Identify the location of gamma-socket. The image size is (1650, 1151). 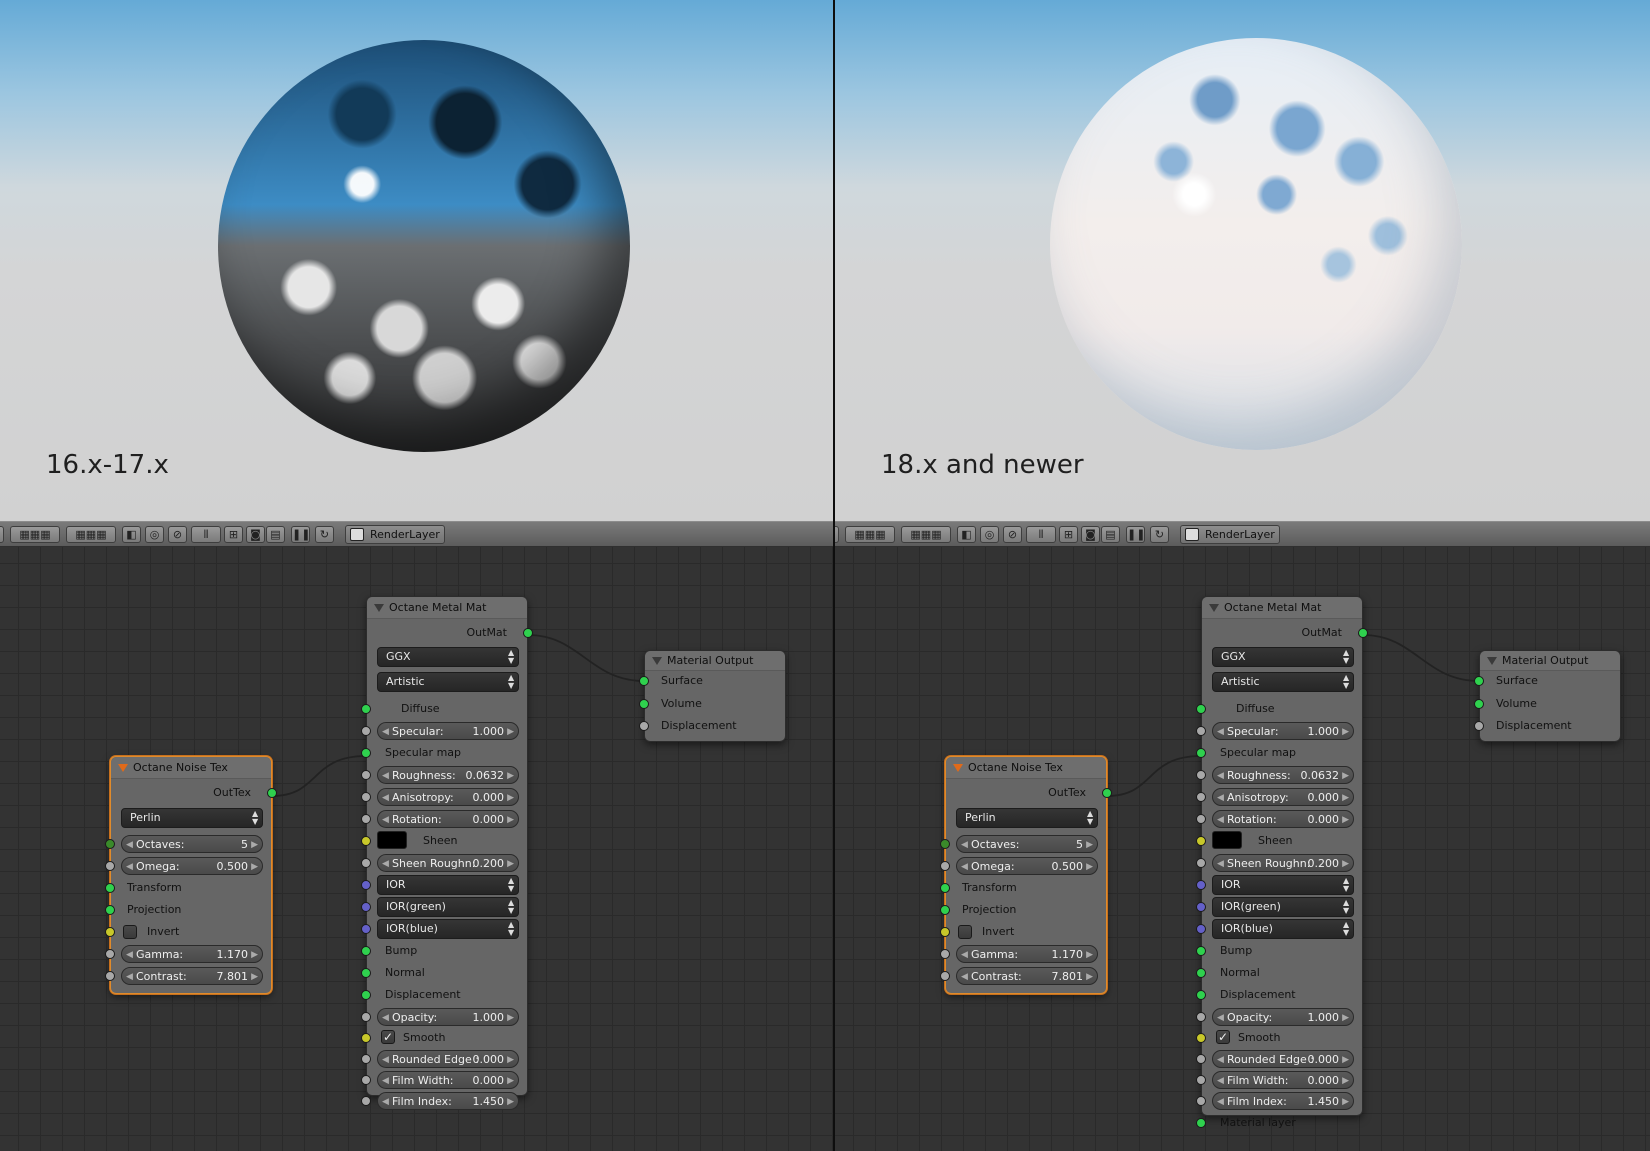
(110, 954).